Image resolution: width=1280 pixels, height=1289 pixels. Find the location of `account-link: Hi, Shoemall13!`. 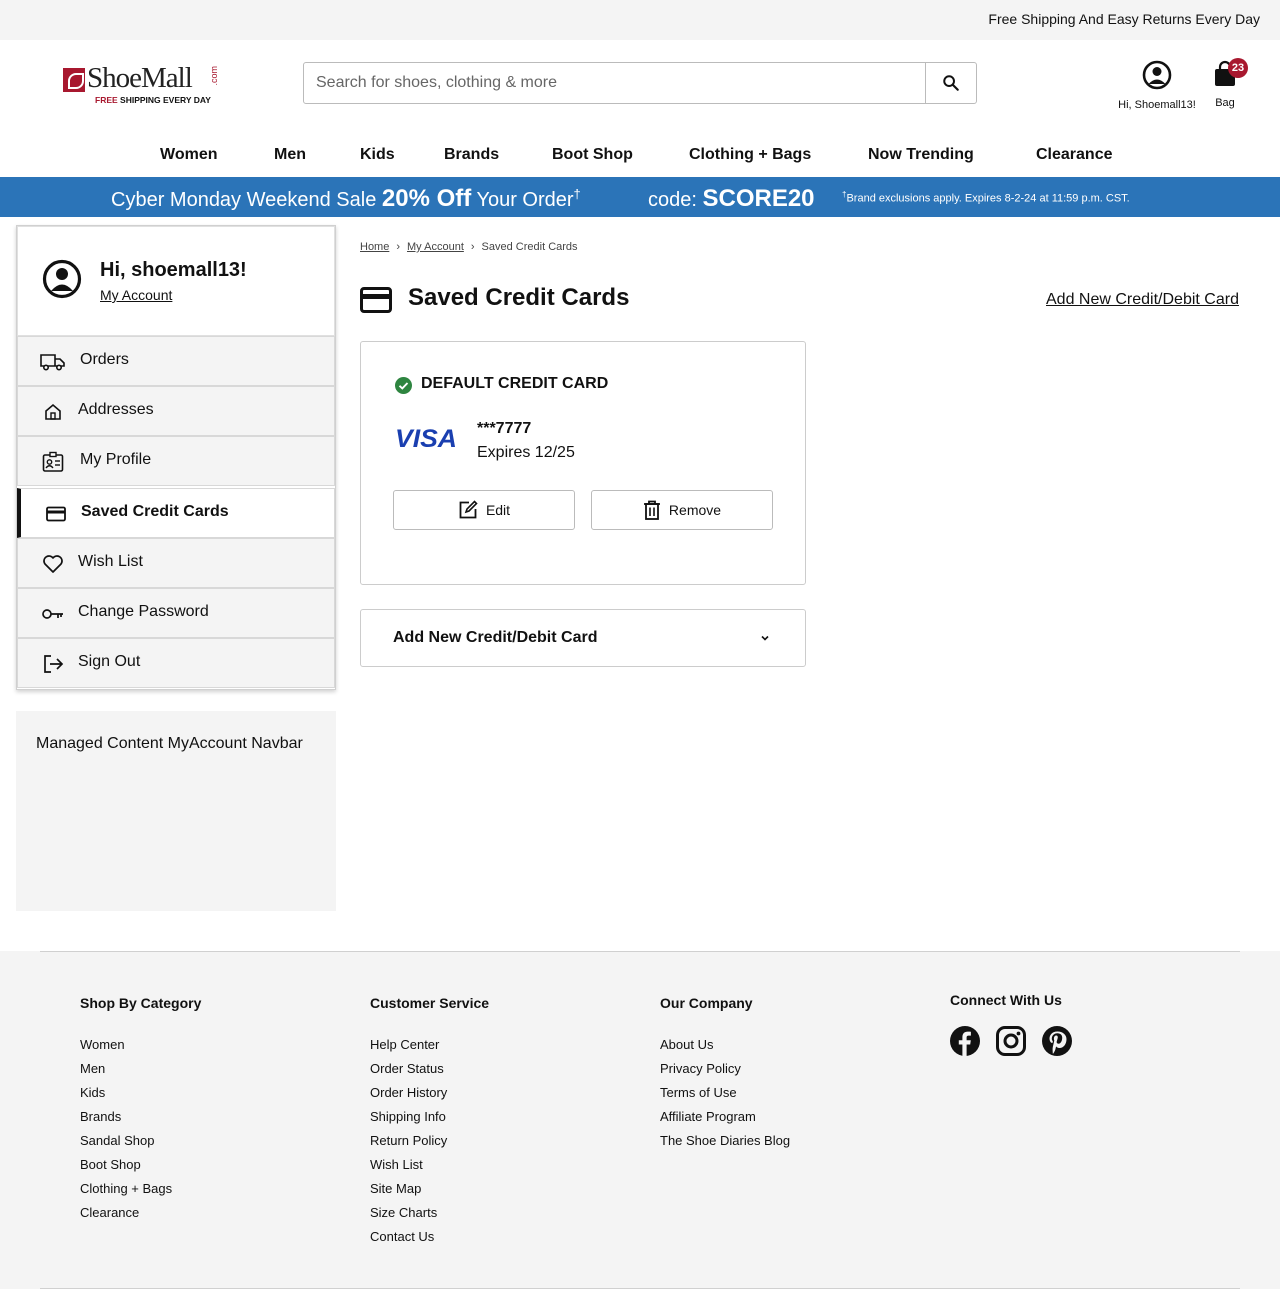

account-link: Hi, Shoemall13! is located at coordinates (1157, 85).